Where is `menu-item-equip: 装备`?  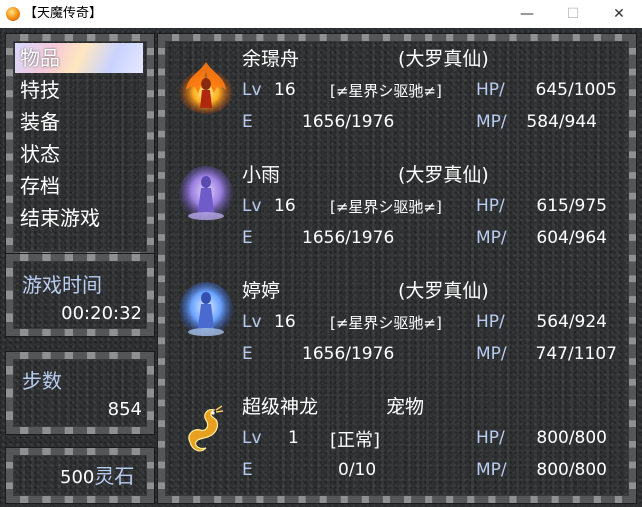
menu-item-equip: 装备 is located at coordinates (79, 122).